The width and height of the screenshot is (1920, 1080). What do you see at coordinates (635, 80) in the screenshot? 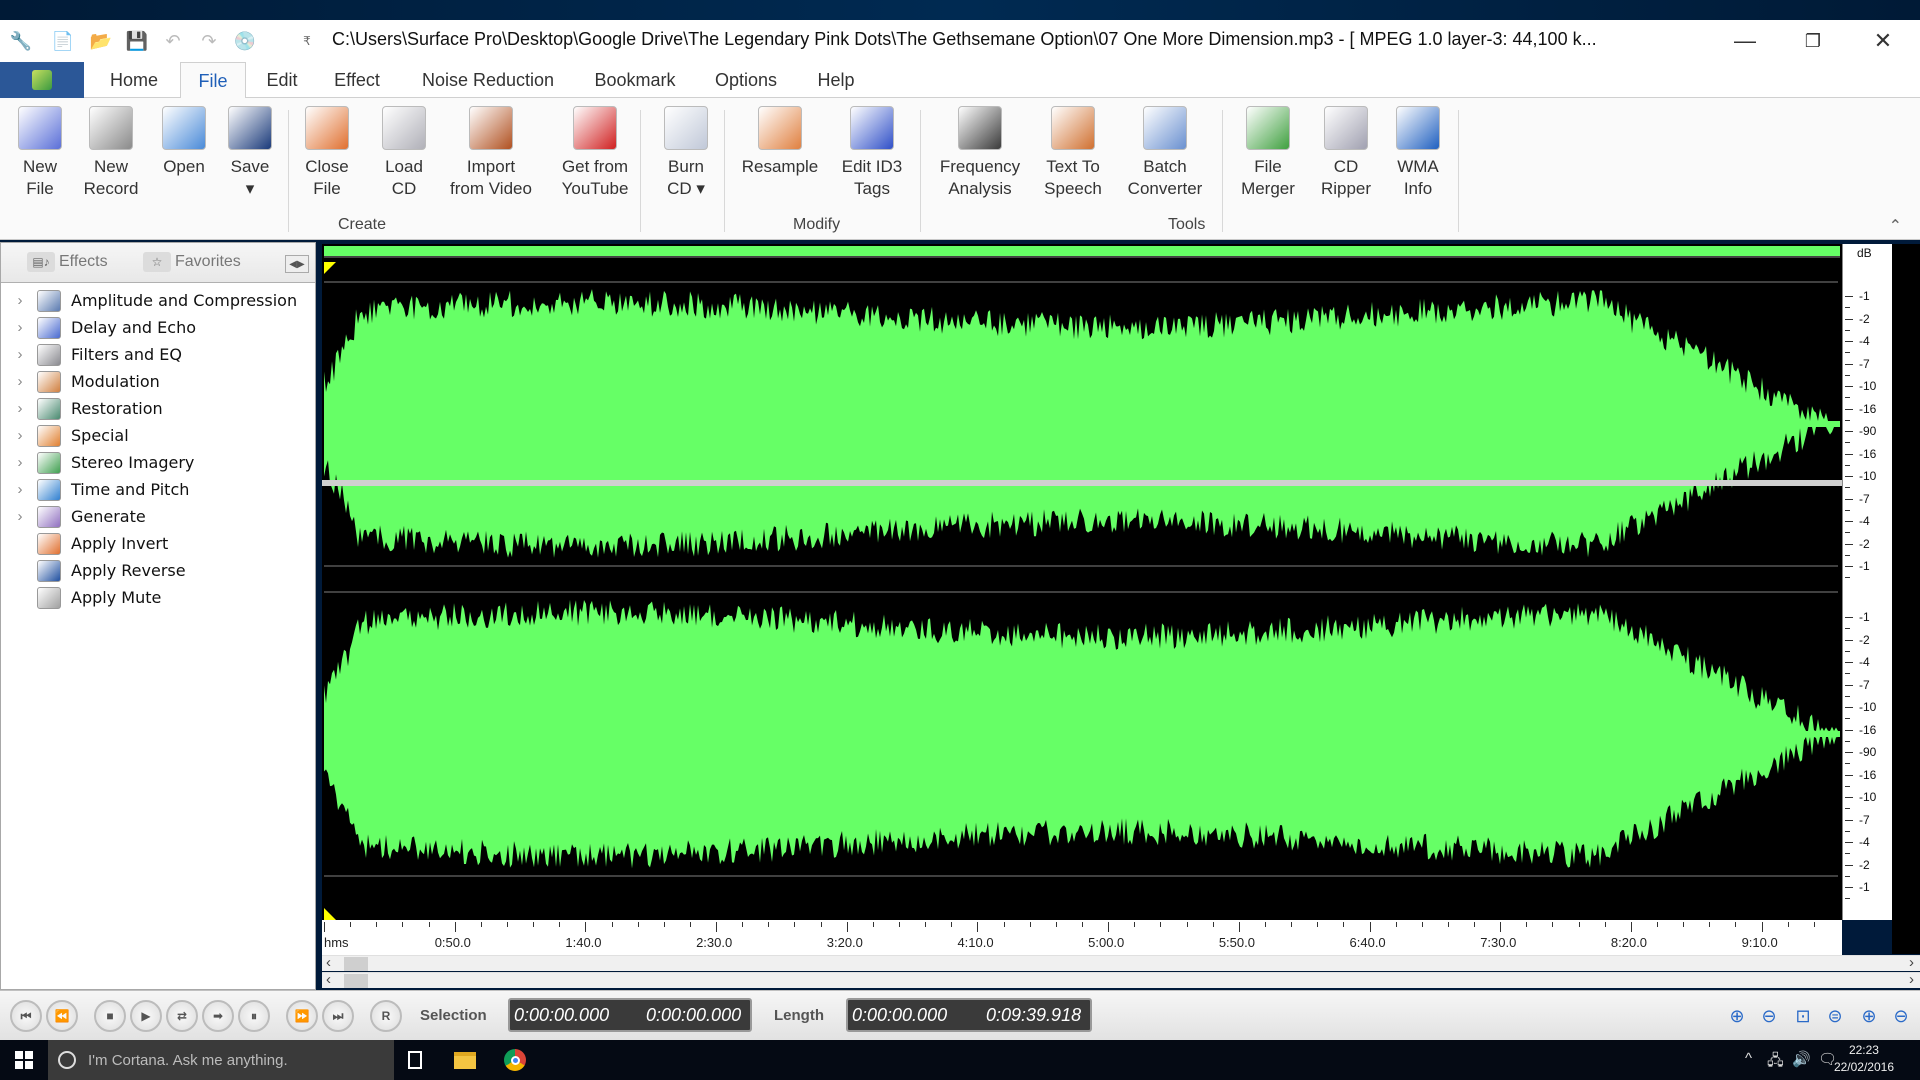
I see `tab-bookmark: Bookmark` at bounding box center [635, 80].